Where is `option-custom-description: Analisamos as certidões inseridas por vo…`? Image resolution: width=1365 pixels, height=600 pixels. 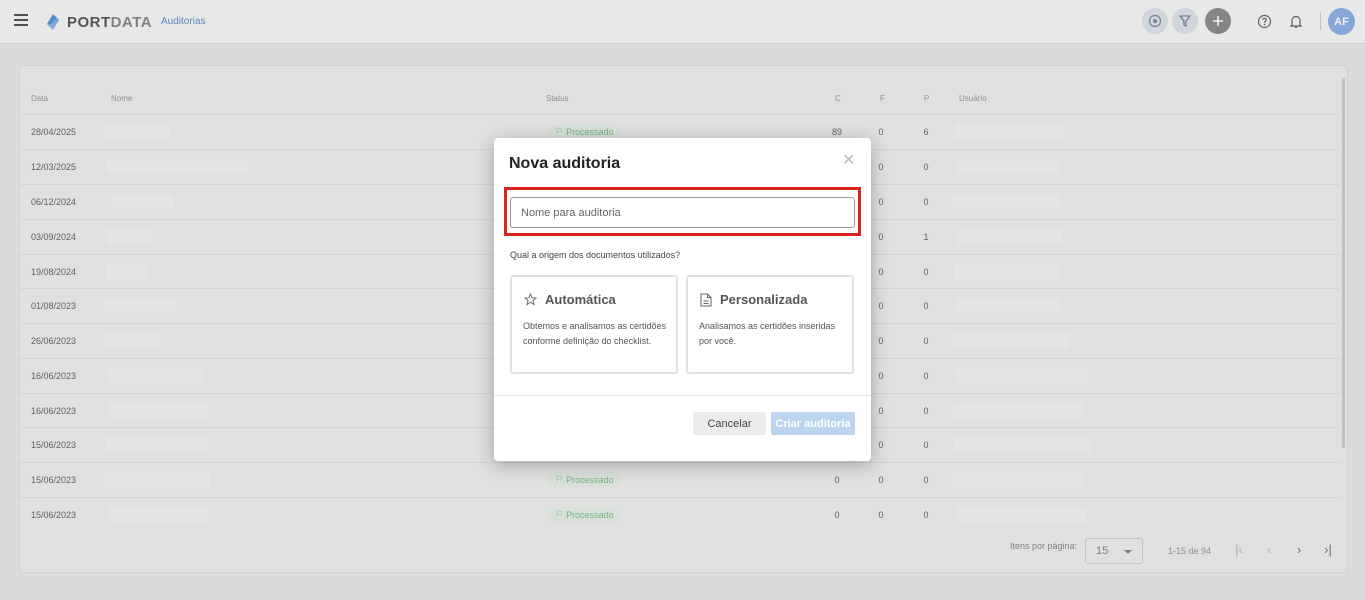 option-custom-description: Analisamos as certidões inseridas por vo… is located at coordinates (767, 333).